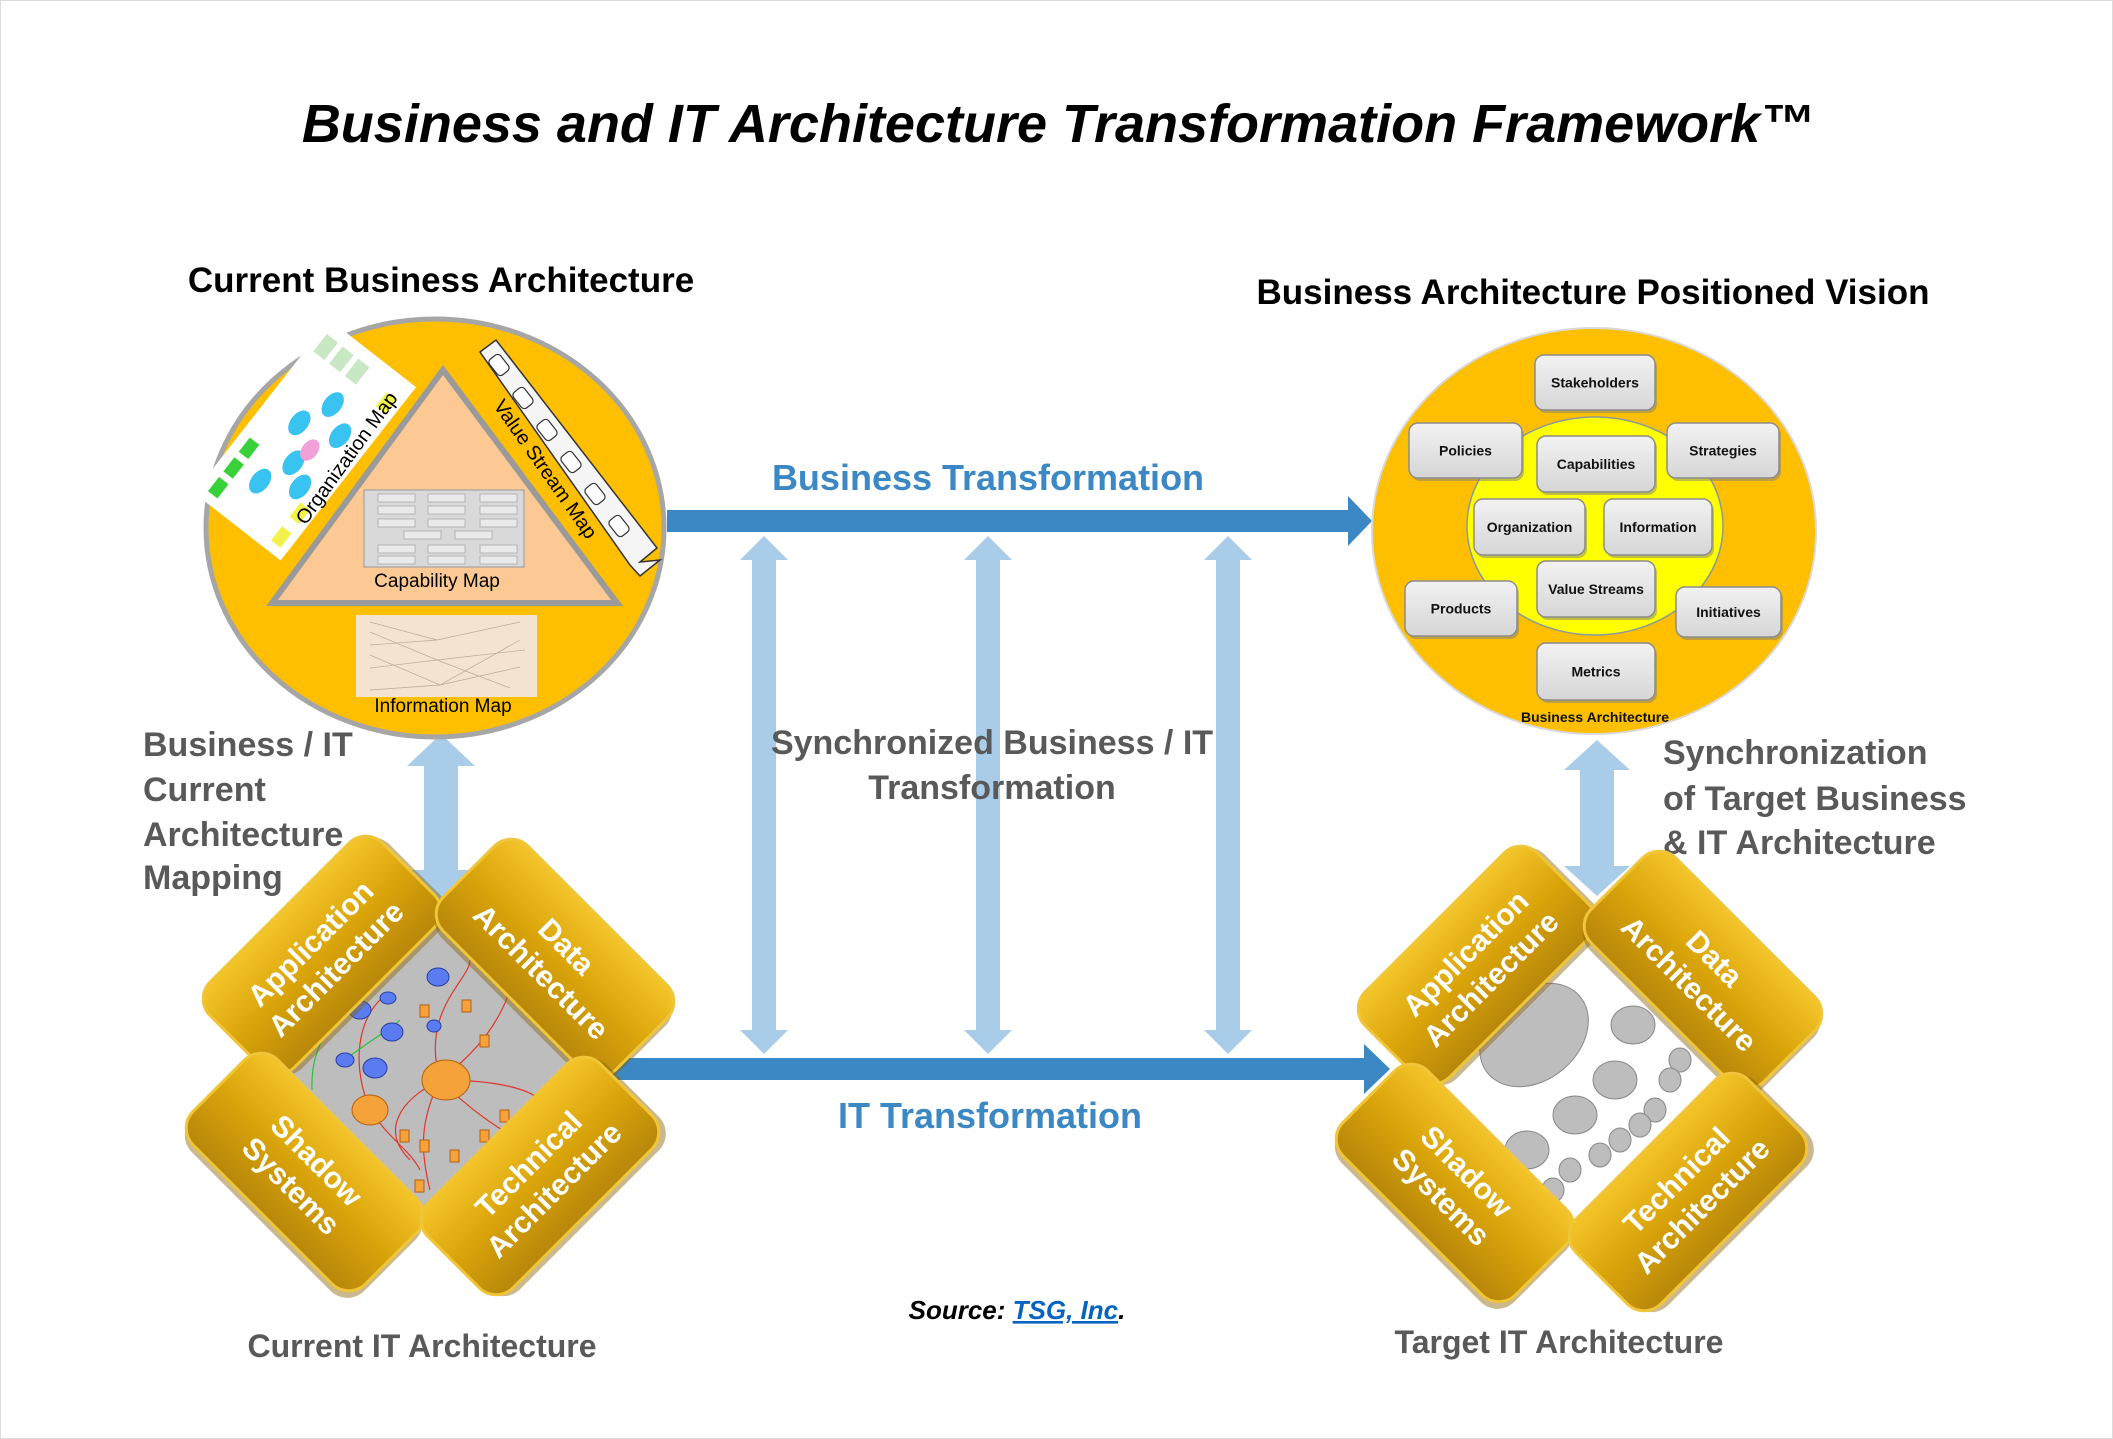 This screenshot has width=2113, height=1439. Describe the element at coordinates (442, 706) in the screenshot. I see `information-map-label: Information Map` at that location.